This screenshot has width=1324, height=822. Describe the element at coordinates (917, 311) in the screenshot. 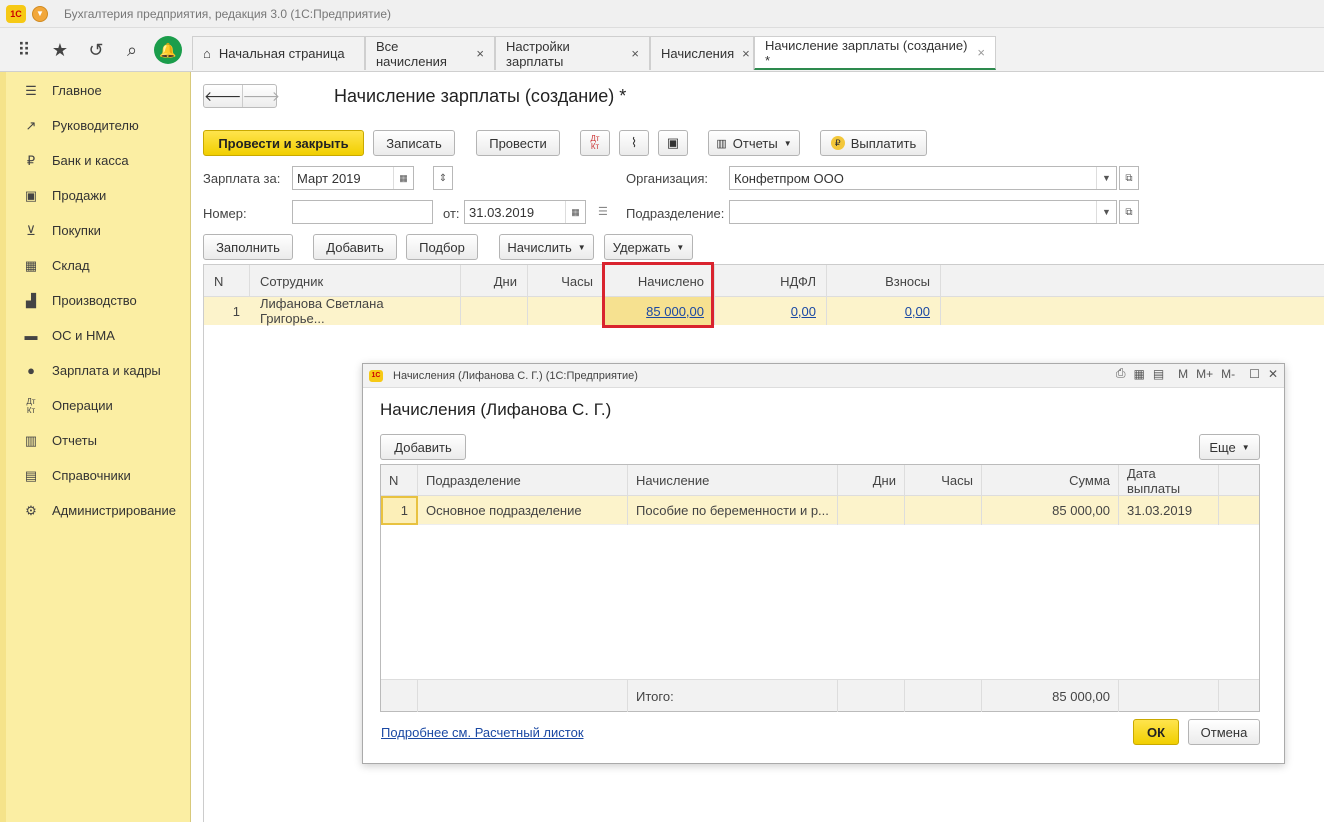

I see `contrib-link: 0,00` at that location.